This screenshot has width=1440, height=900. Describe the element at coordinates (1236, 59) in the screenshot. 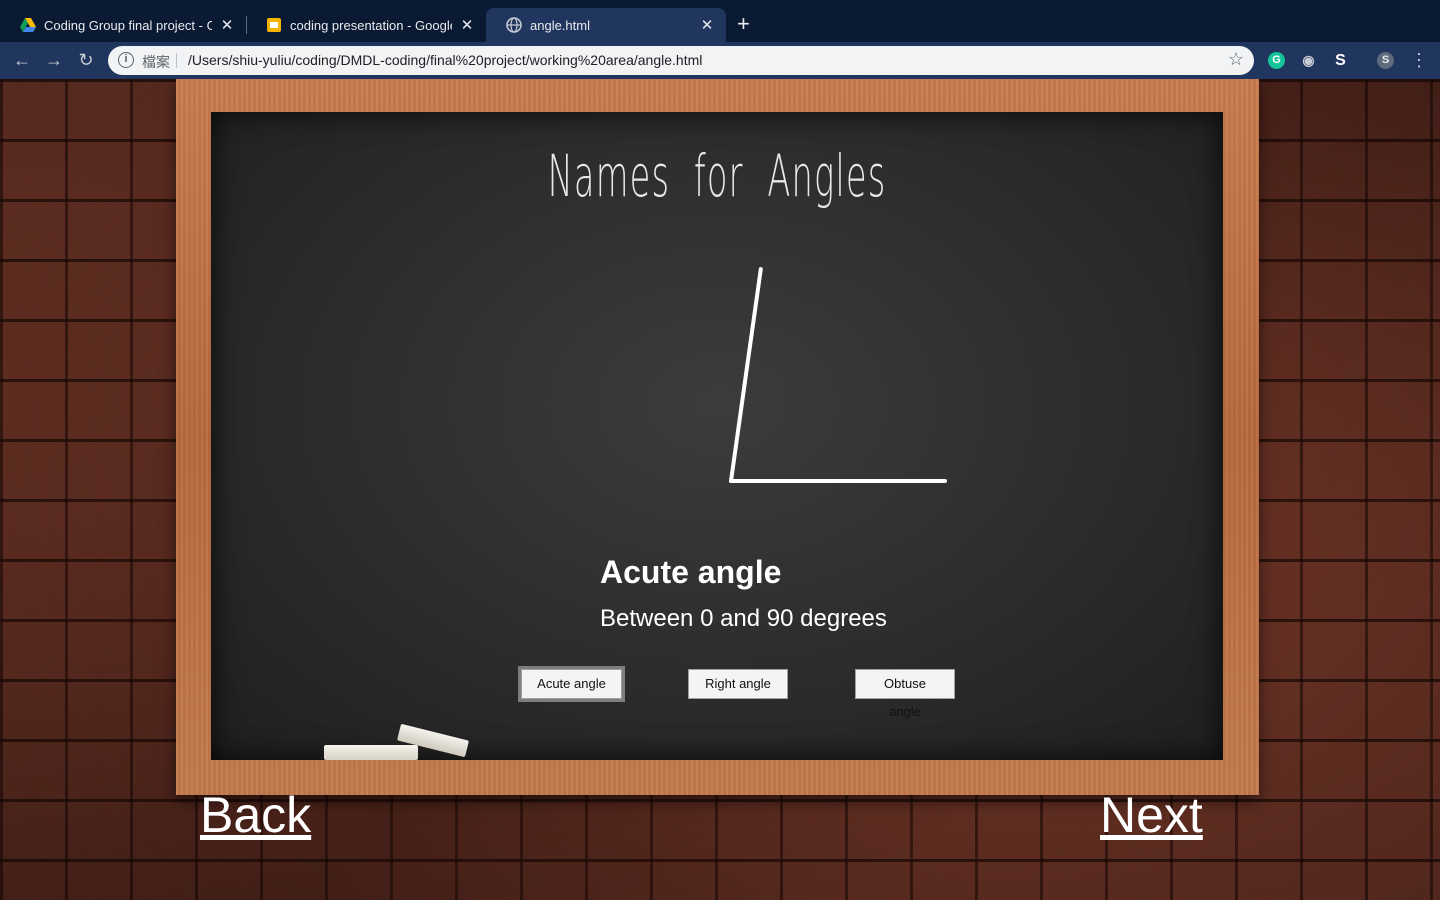

I see `bookmark-star-icon: ☆` at that location.